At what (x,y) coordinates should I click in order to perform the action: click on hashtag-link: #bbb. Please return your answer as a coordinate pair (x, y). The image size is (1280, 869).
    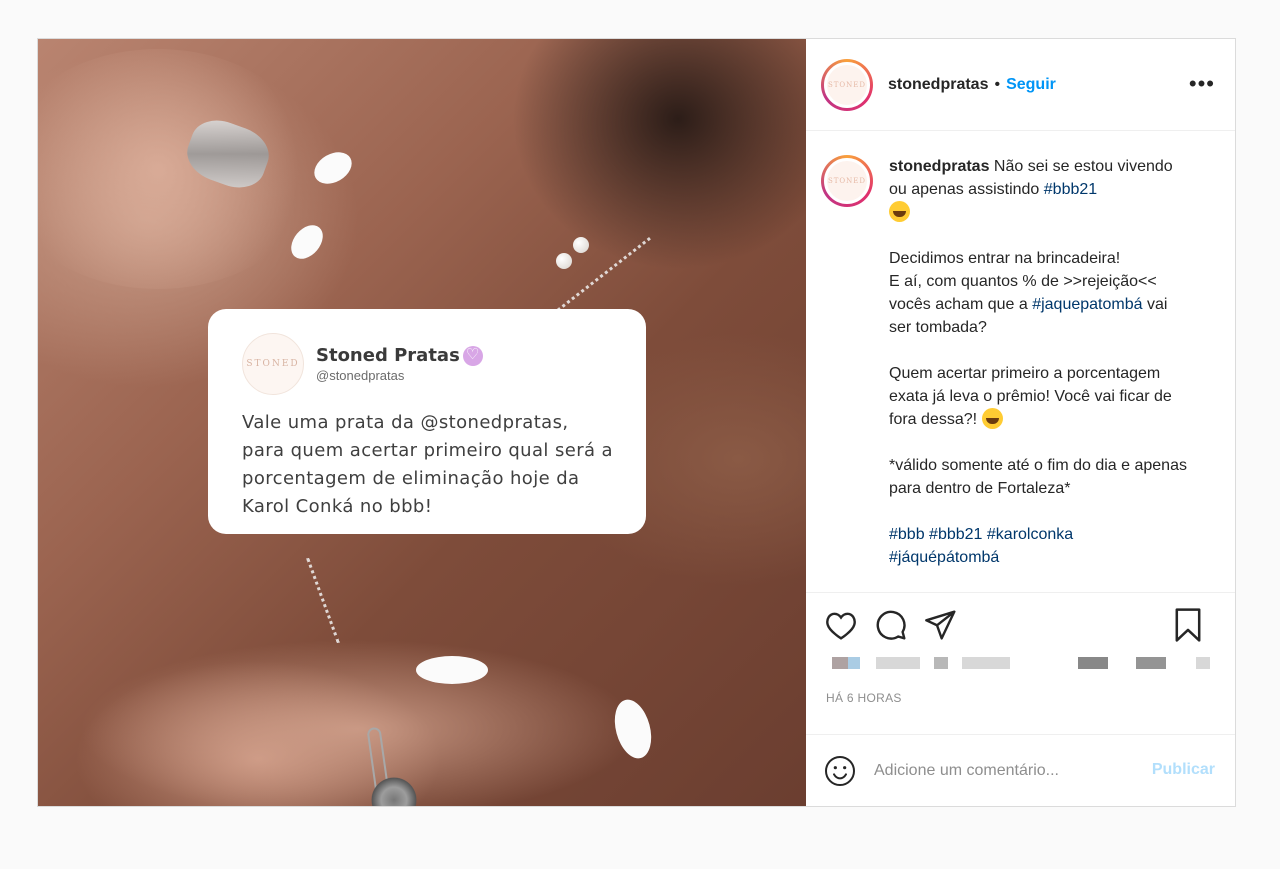
    Looking at the image, I should click on (907, 534).